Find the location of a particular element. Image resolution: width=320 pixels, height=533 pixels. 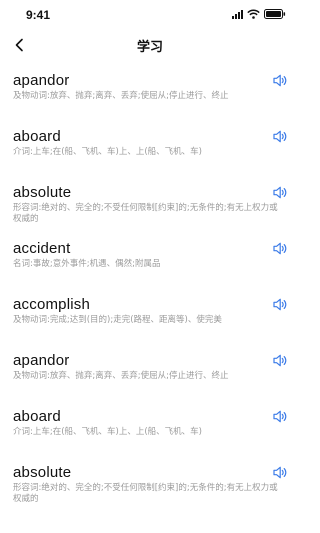

battery-icon is located at coordinates (275, 14).